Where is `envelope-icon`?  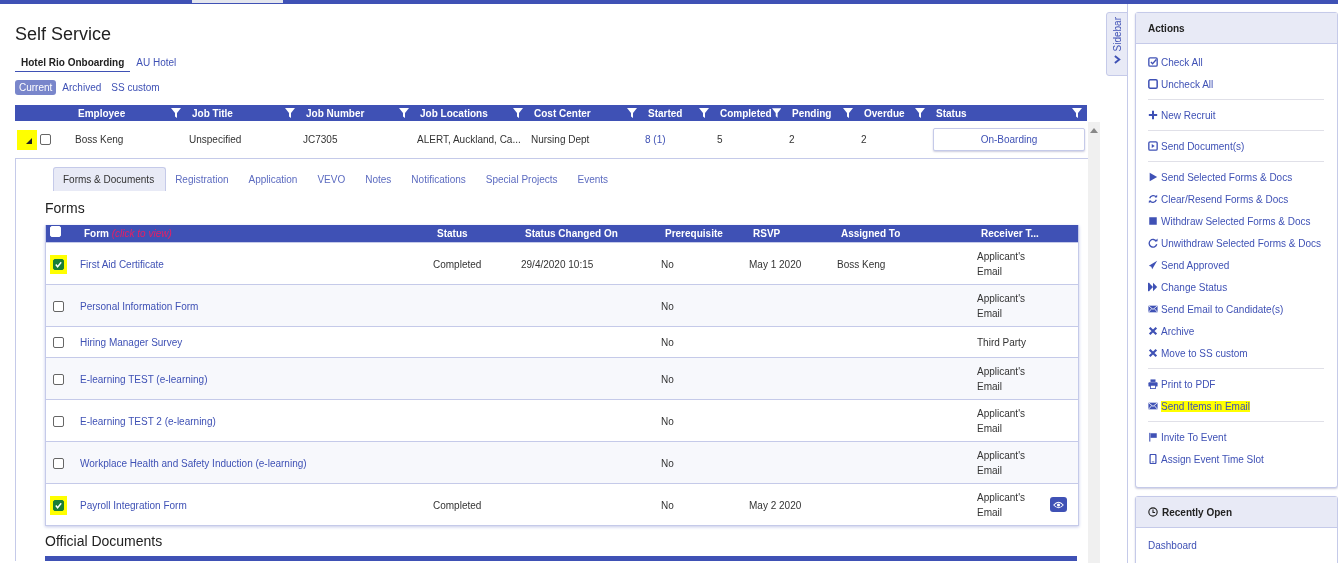
envelope-icon is located at coordinates (1153, 309).